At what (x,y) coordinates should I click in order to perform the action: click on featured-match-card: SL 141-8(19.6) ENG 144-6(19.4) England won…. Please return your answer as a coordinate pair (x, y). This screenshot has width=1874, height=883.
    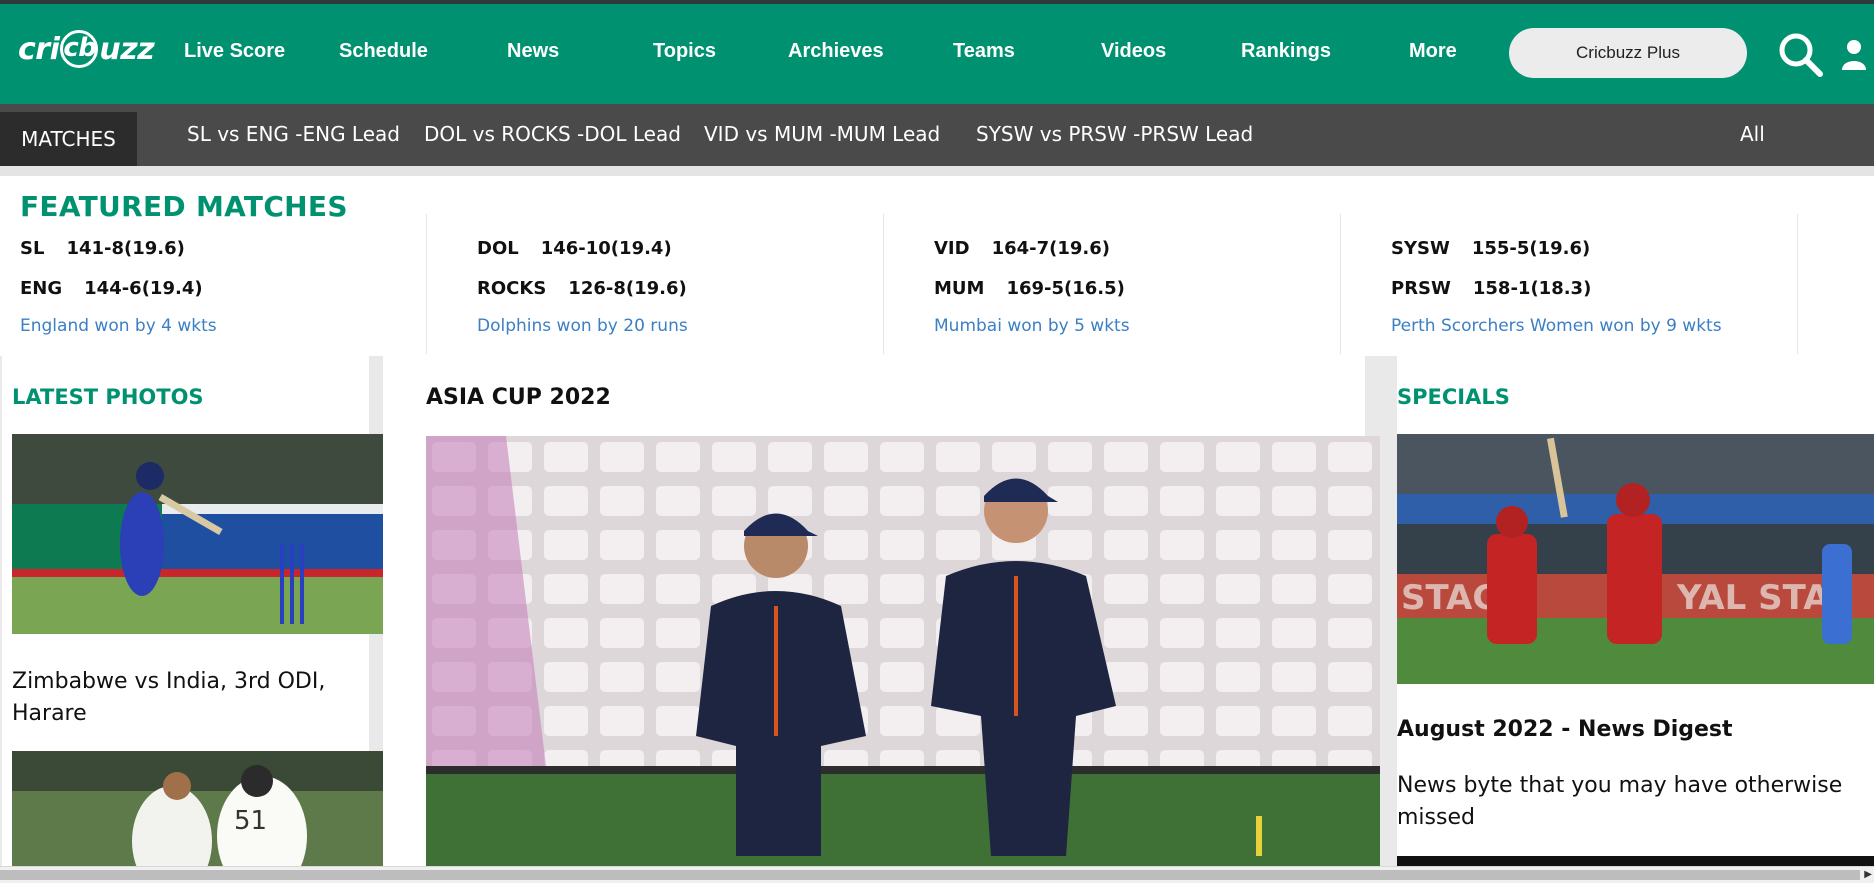
    Looking at the image, I should click on (248, 284).